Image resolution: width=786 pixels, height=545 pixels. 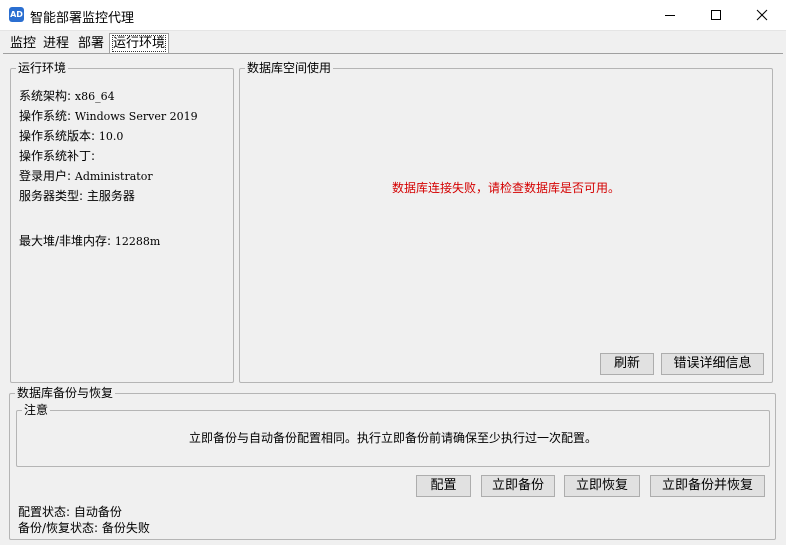 I want to click on os-value: Windows Server 2019, so click(x=136, y=116).